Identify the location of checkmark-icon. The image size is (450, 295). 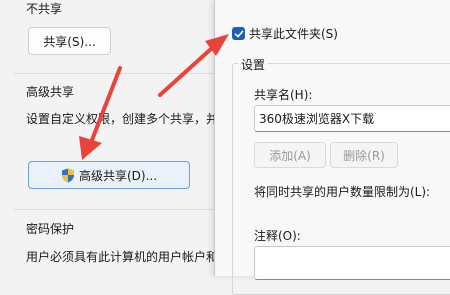
(238, 33).